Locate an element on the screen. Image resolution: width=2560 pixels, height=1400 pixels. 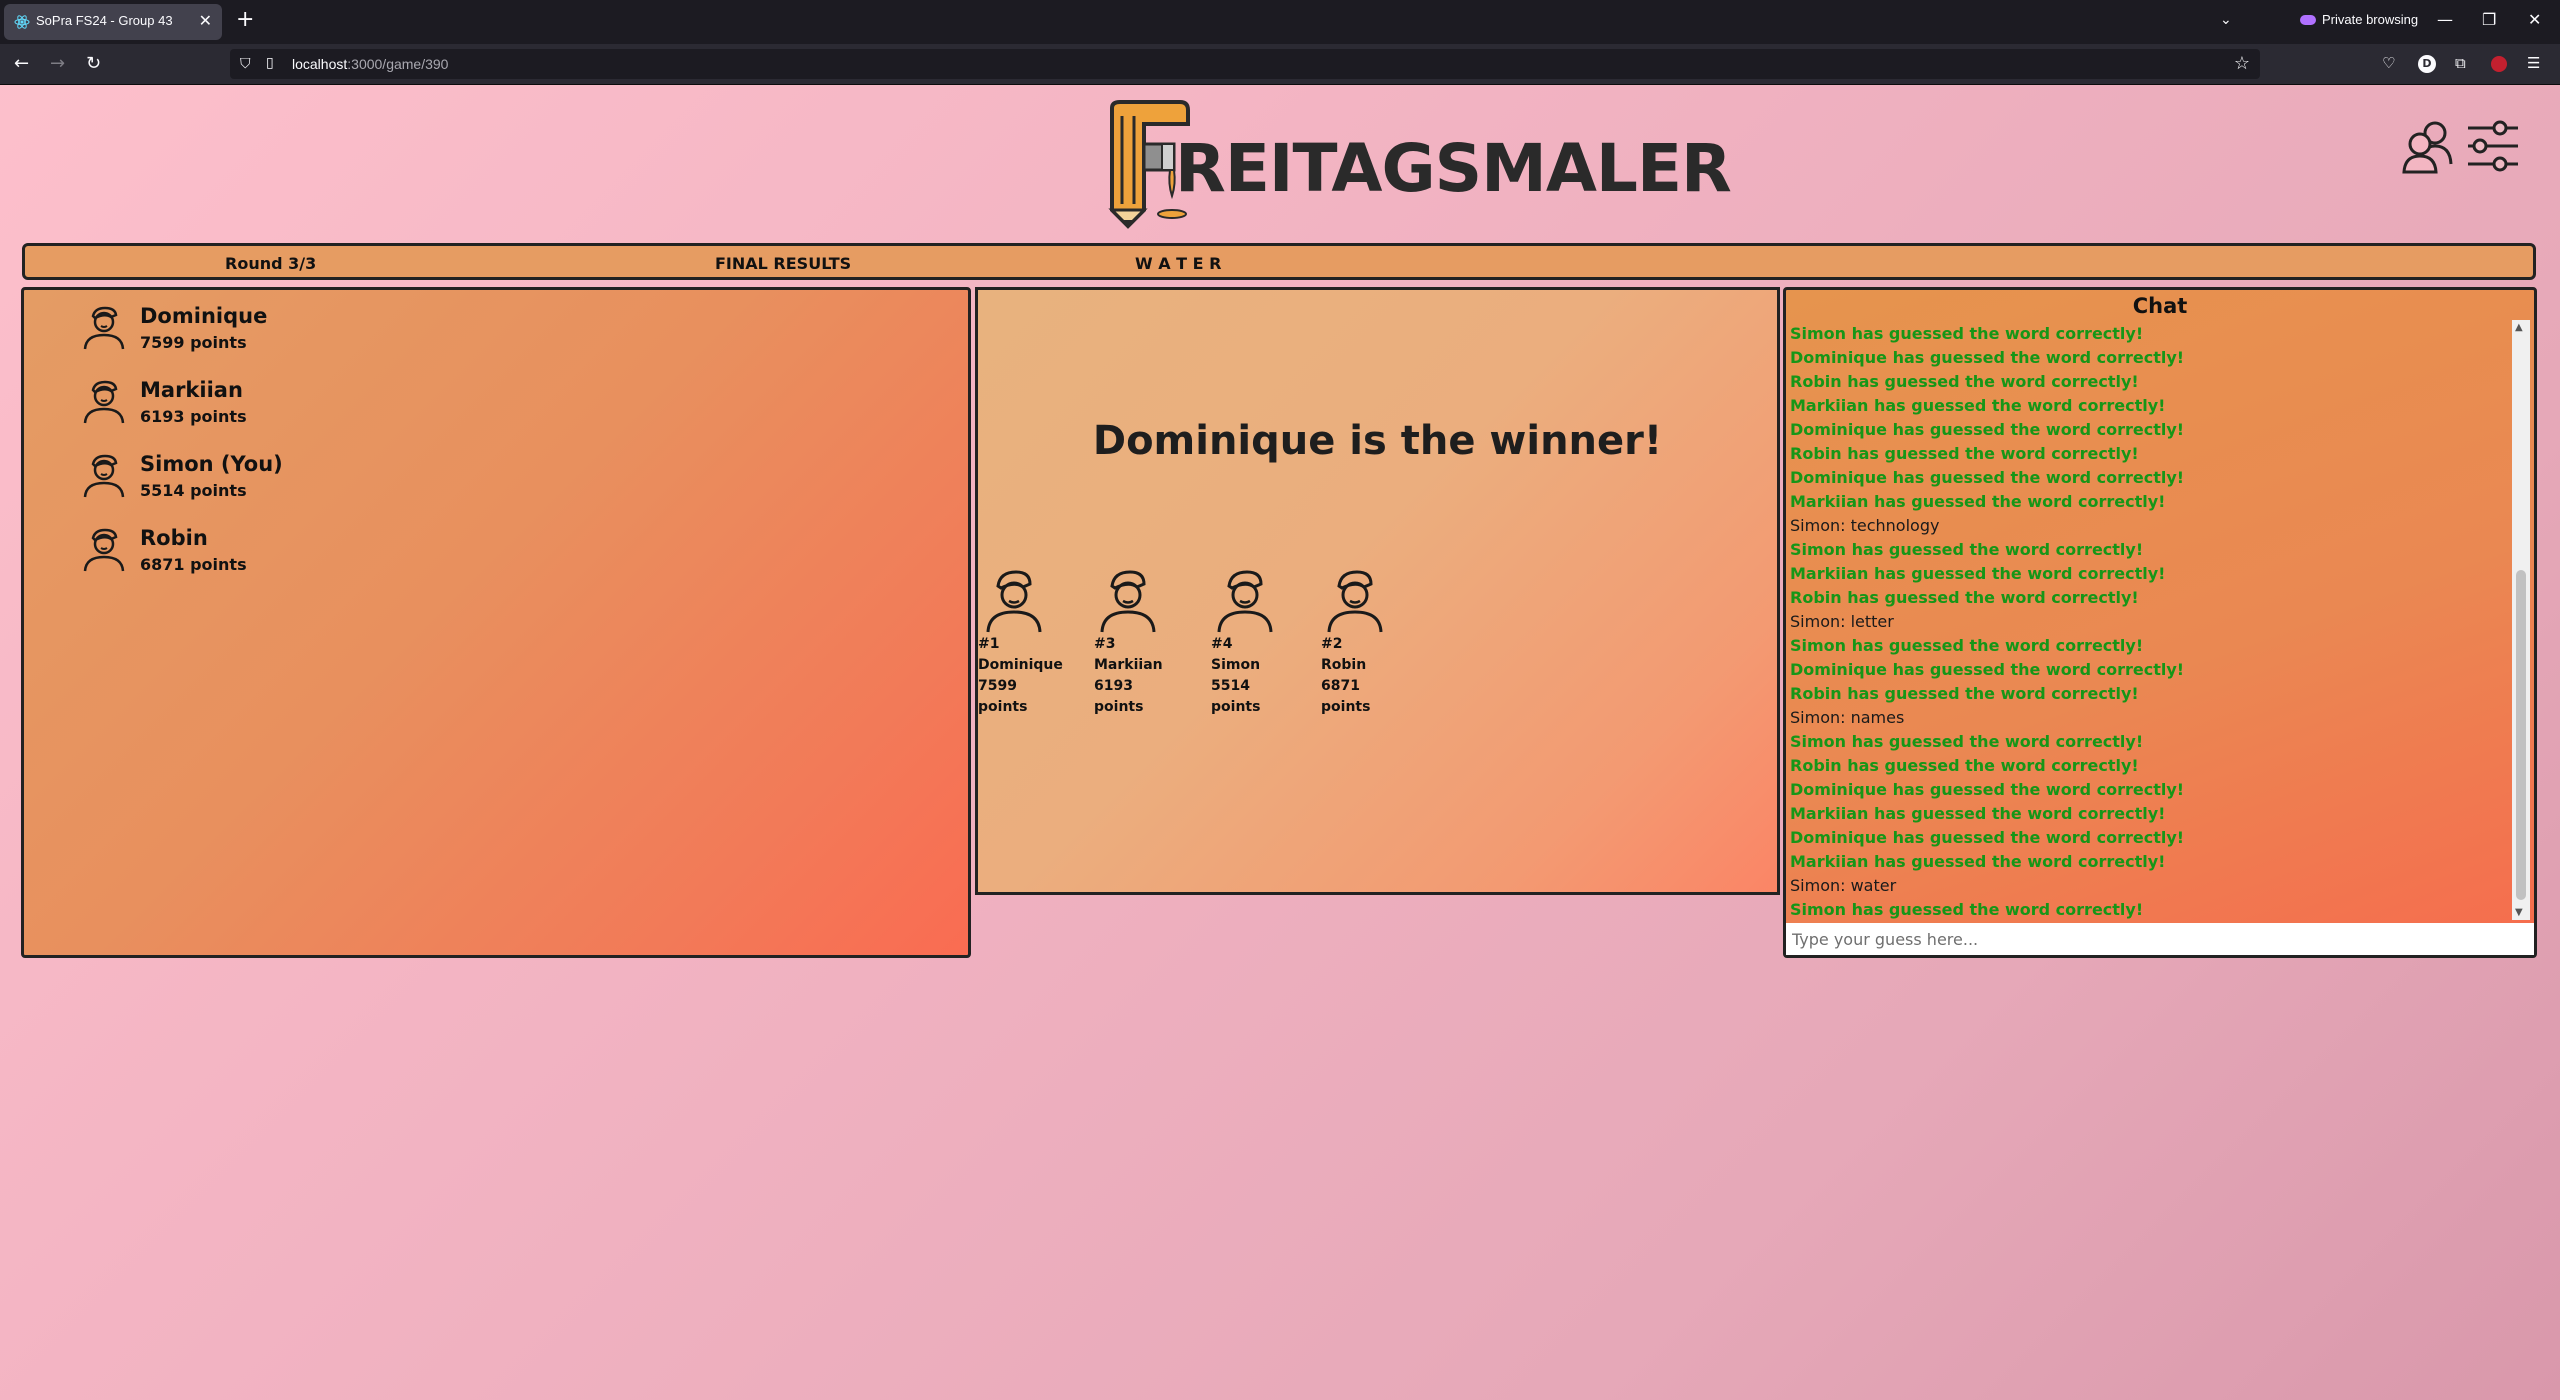
url-text: localhost:3000/game/390 is located at coordinates (370, 64).